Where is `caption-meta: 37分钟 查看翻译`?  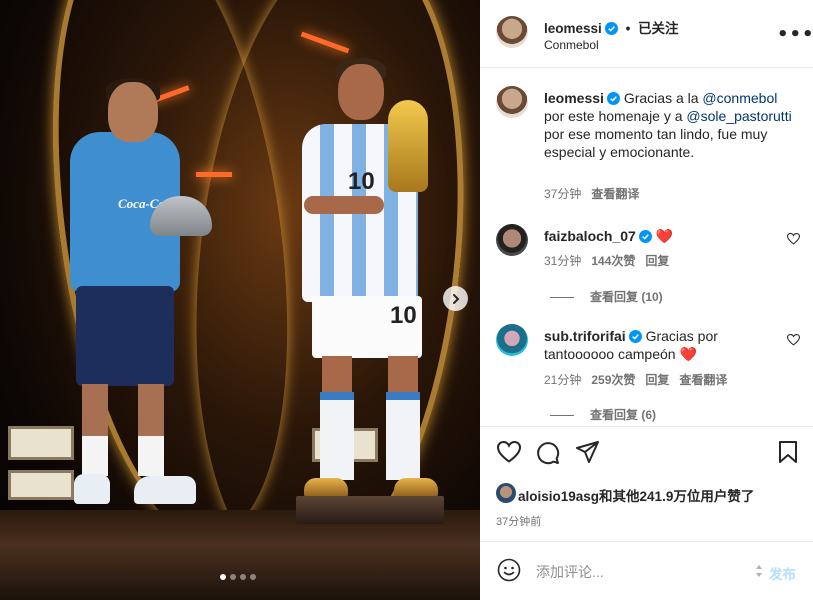 caption-meta: 37分钟 查看翻译 is located at coordinates (591, 193).